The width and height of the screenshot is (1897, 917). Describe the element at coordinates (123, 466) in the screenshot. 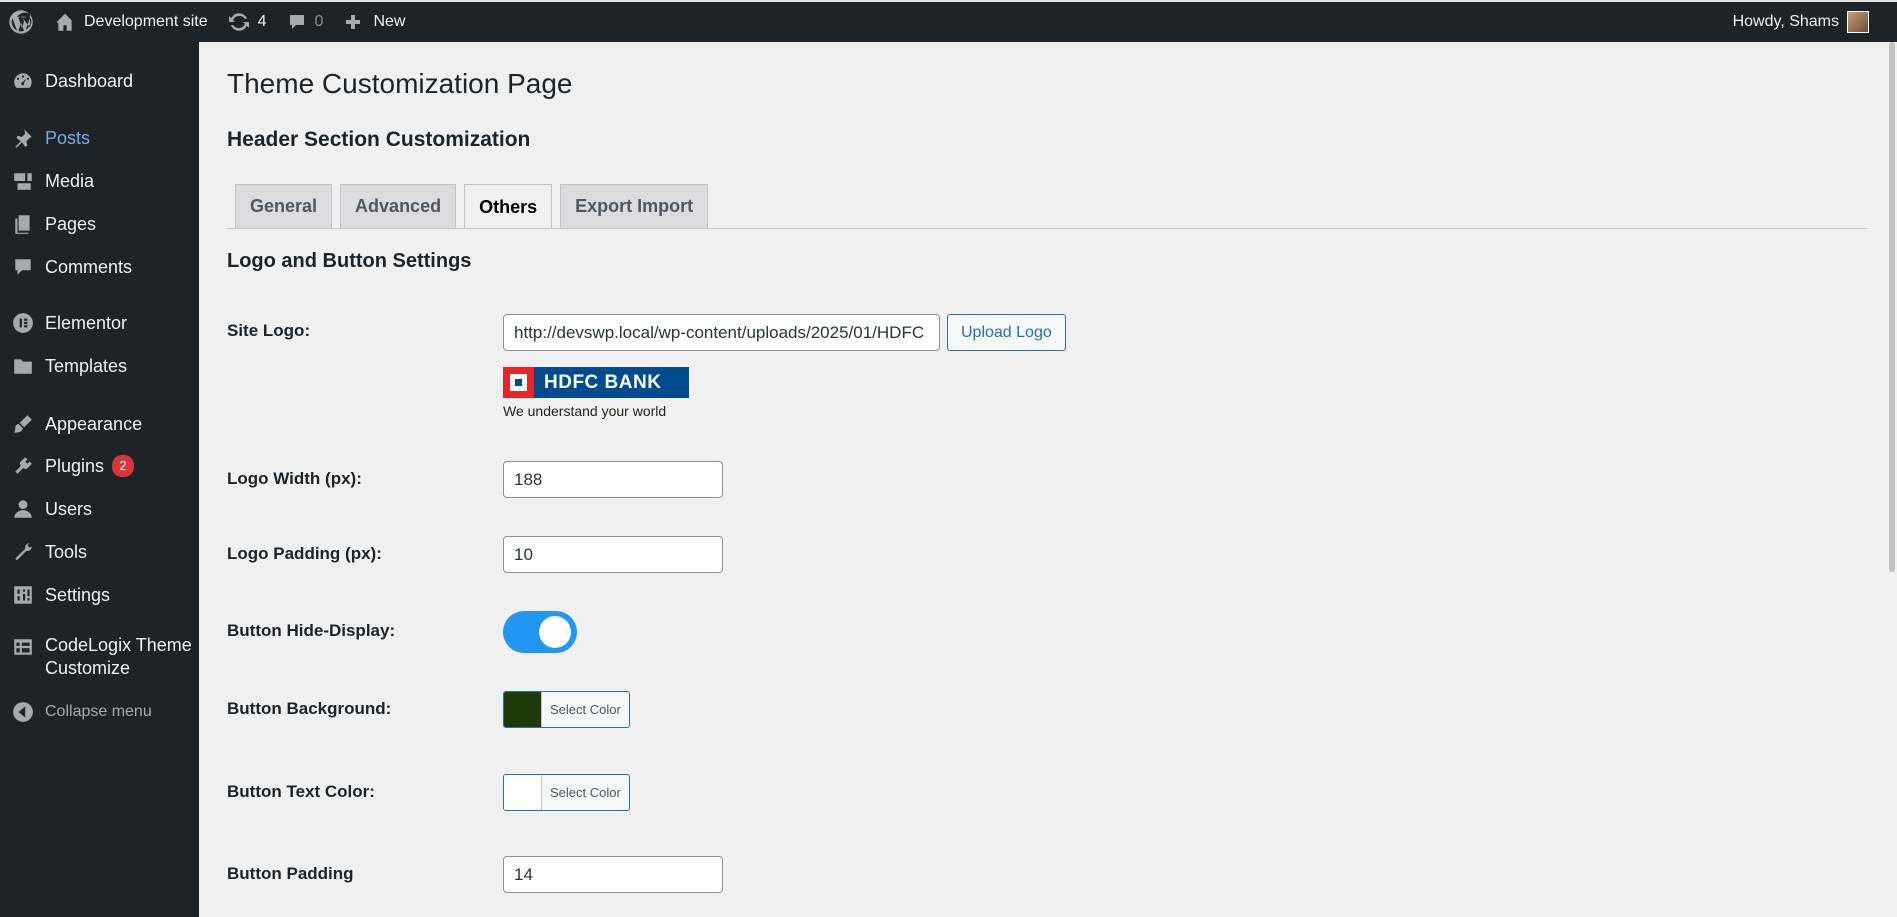

I see `plugins-update-badge: 2` at that location.